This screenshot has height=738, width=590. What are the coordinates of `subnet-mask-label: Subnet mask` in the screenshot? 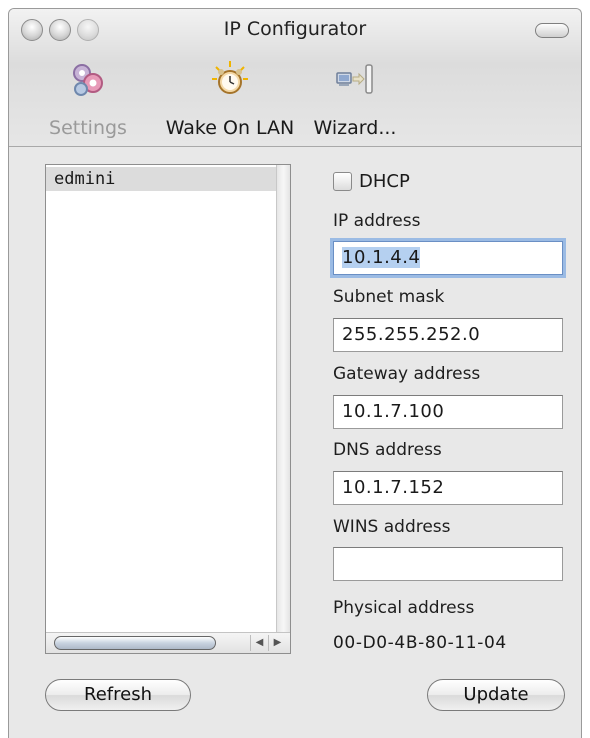 It's located at (389, 297).